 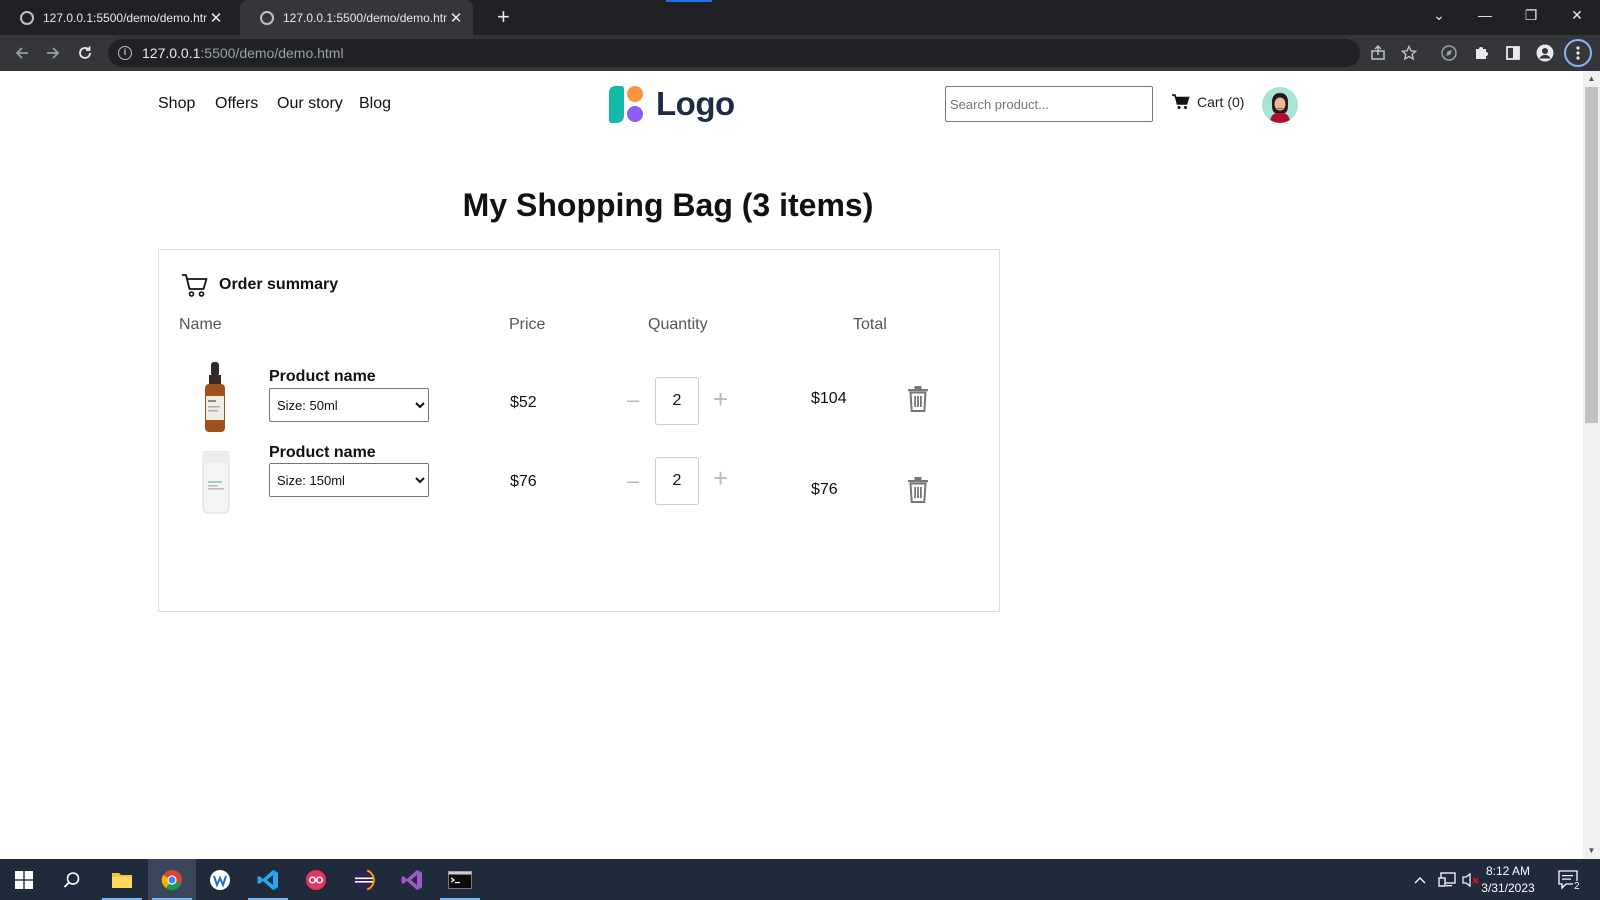 What do you see at coordinates (375, 104) in the screenshot?
I see `nav-blog: Blog` at bounding box center [375, 104].